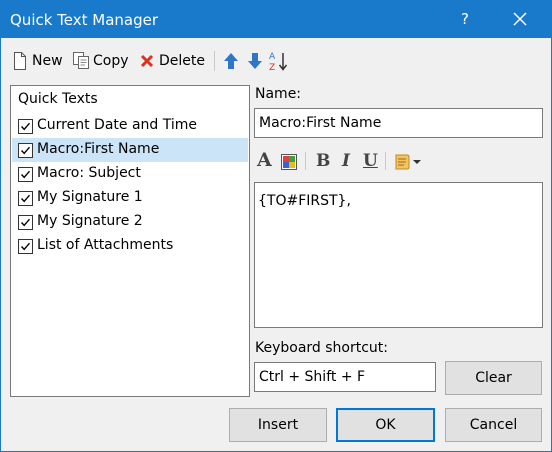 This screenshot has width=552, height=452. I want to click on new-button: New, so click(39, 61).